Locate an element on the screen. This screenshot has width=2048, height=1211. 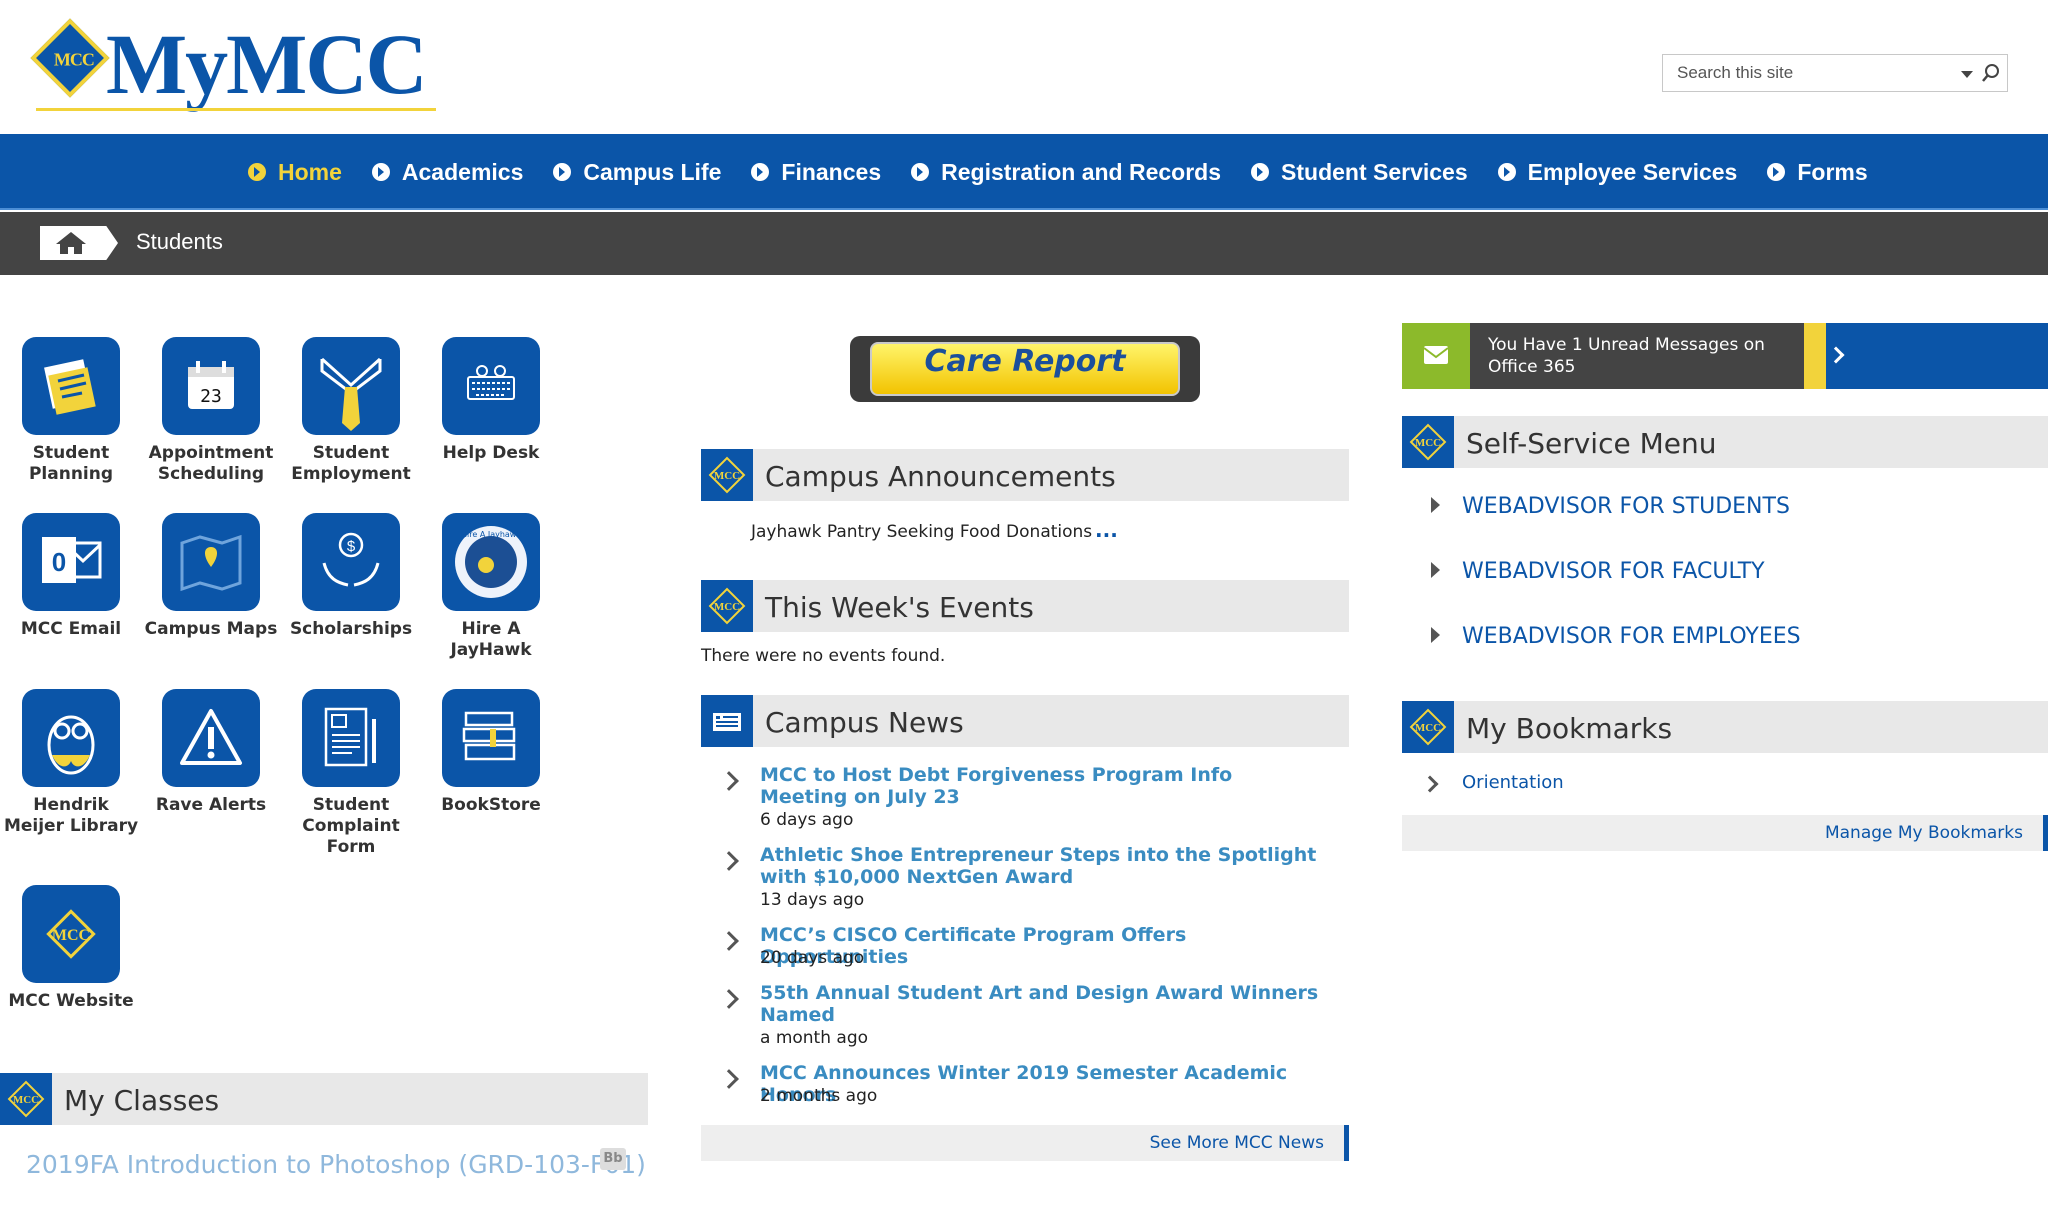
tile-hire-a-jayhawk: Hire A Jayhawk Hire A JayHawk is located at coordinates (491, 587).